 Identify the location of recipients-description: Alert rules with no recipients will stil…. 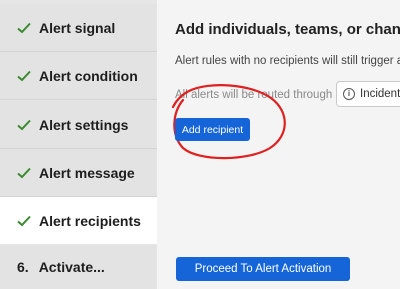
(287, 61).